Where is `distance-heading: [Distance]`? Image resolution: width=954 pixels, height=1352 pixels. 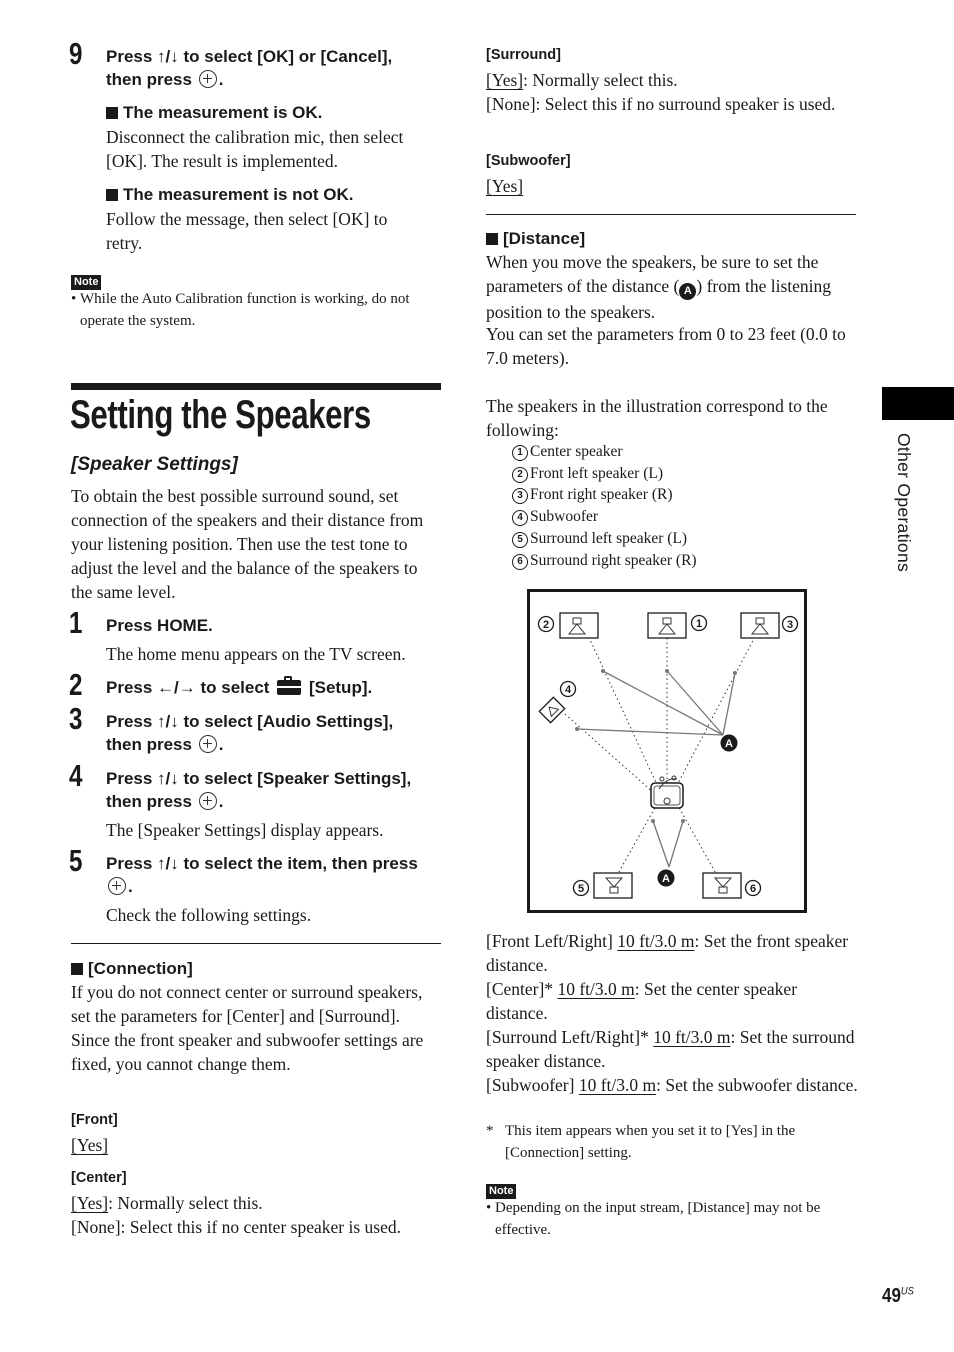
distance-heading: [Distance] is located at coordinates (535, 238).